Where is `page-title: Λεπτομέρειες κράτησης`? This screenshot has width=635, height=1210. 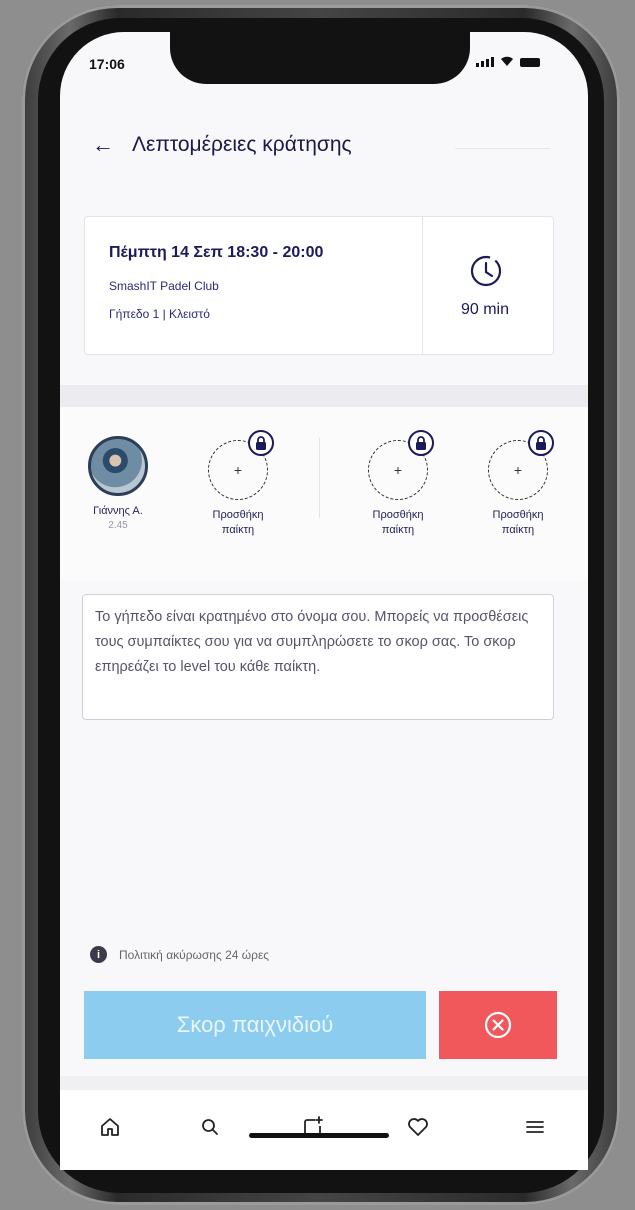 page-title: Λεπτομέρειες κράτησης is located at coordinates (242, 144).